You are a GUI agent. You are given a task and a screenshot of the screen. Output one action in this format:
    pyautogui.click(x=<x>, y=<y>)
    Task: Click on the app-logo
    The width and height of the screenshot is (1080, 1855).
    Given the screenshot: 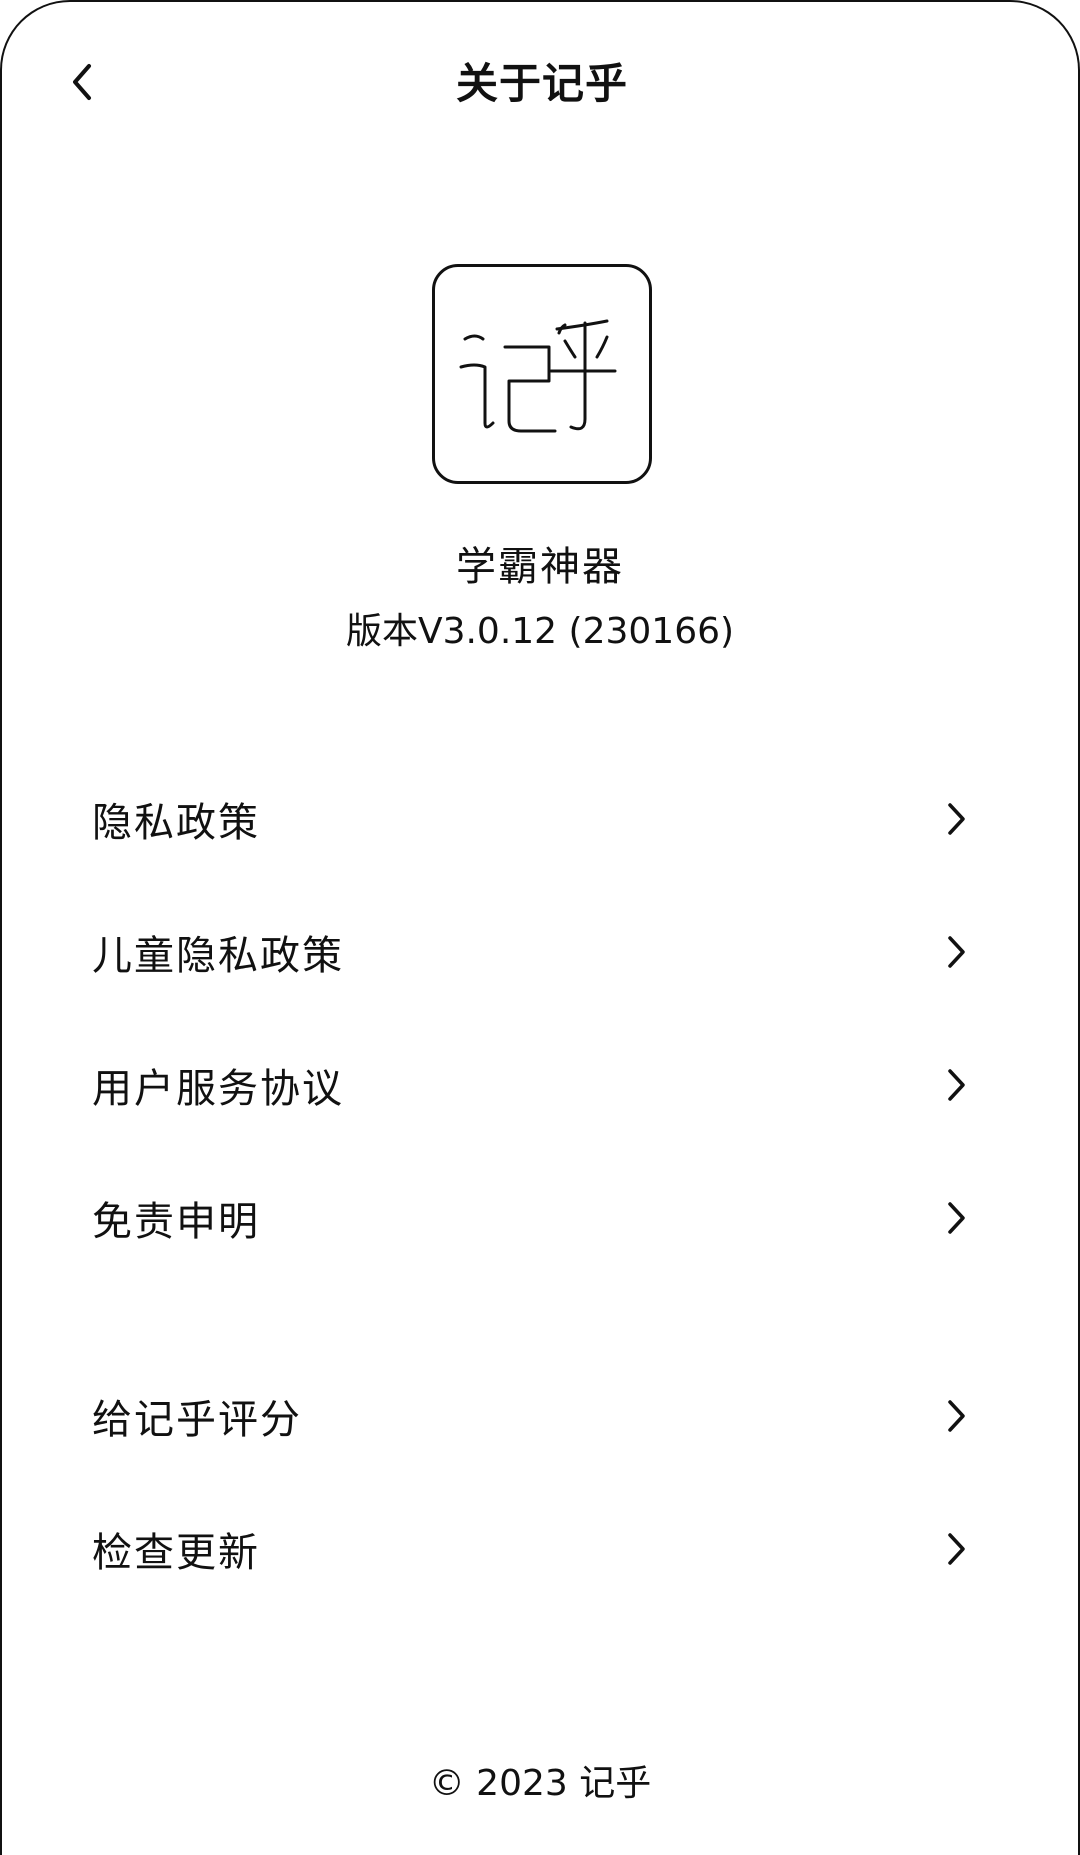 What is the action you would take?
    pyautogui.click(x=542, y=374)
    